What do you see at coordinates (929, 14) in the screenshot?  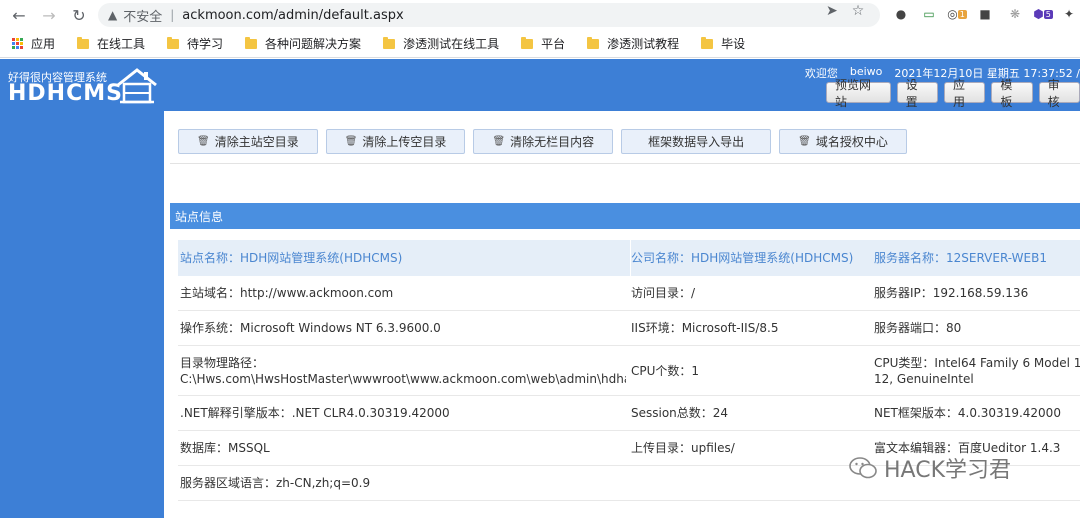 I see `battery-extension-icon: ▭` at bounding box center [929, 14].